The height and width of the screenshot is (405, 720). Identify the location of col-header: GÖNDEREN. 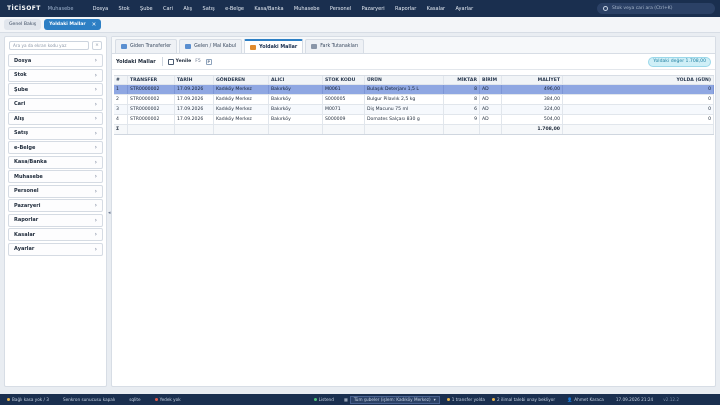
(241, 80).